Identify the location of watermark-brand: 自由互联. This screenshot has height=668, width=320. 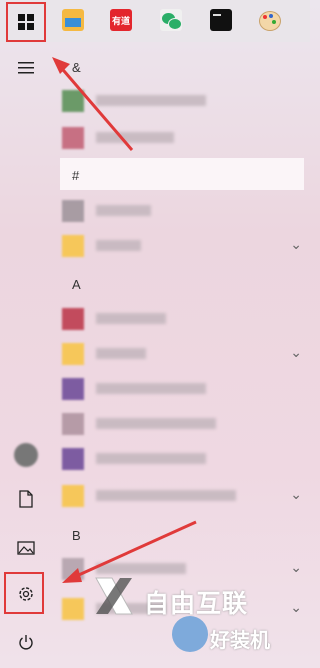
(196, 604).